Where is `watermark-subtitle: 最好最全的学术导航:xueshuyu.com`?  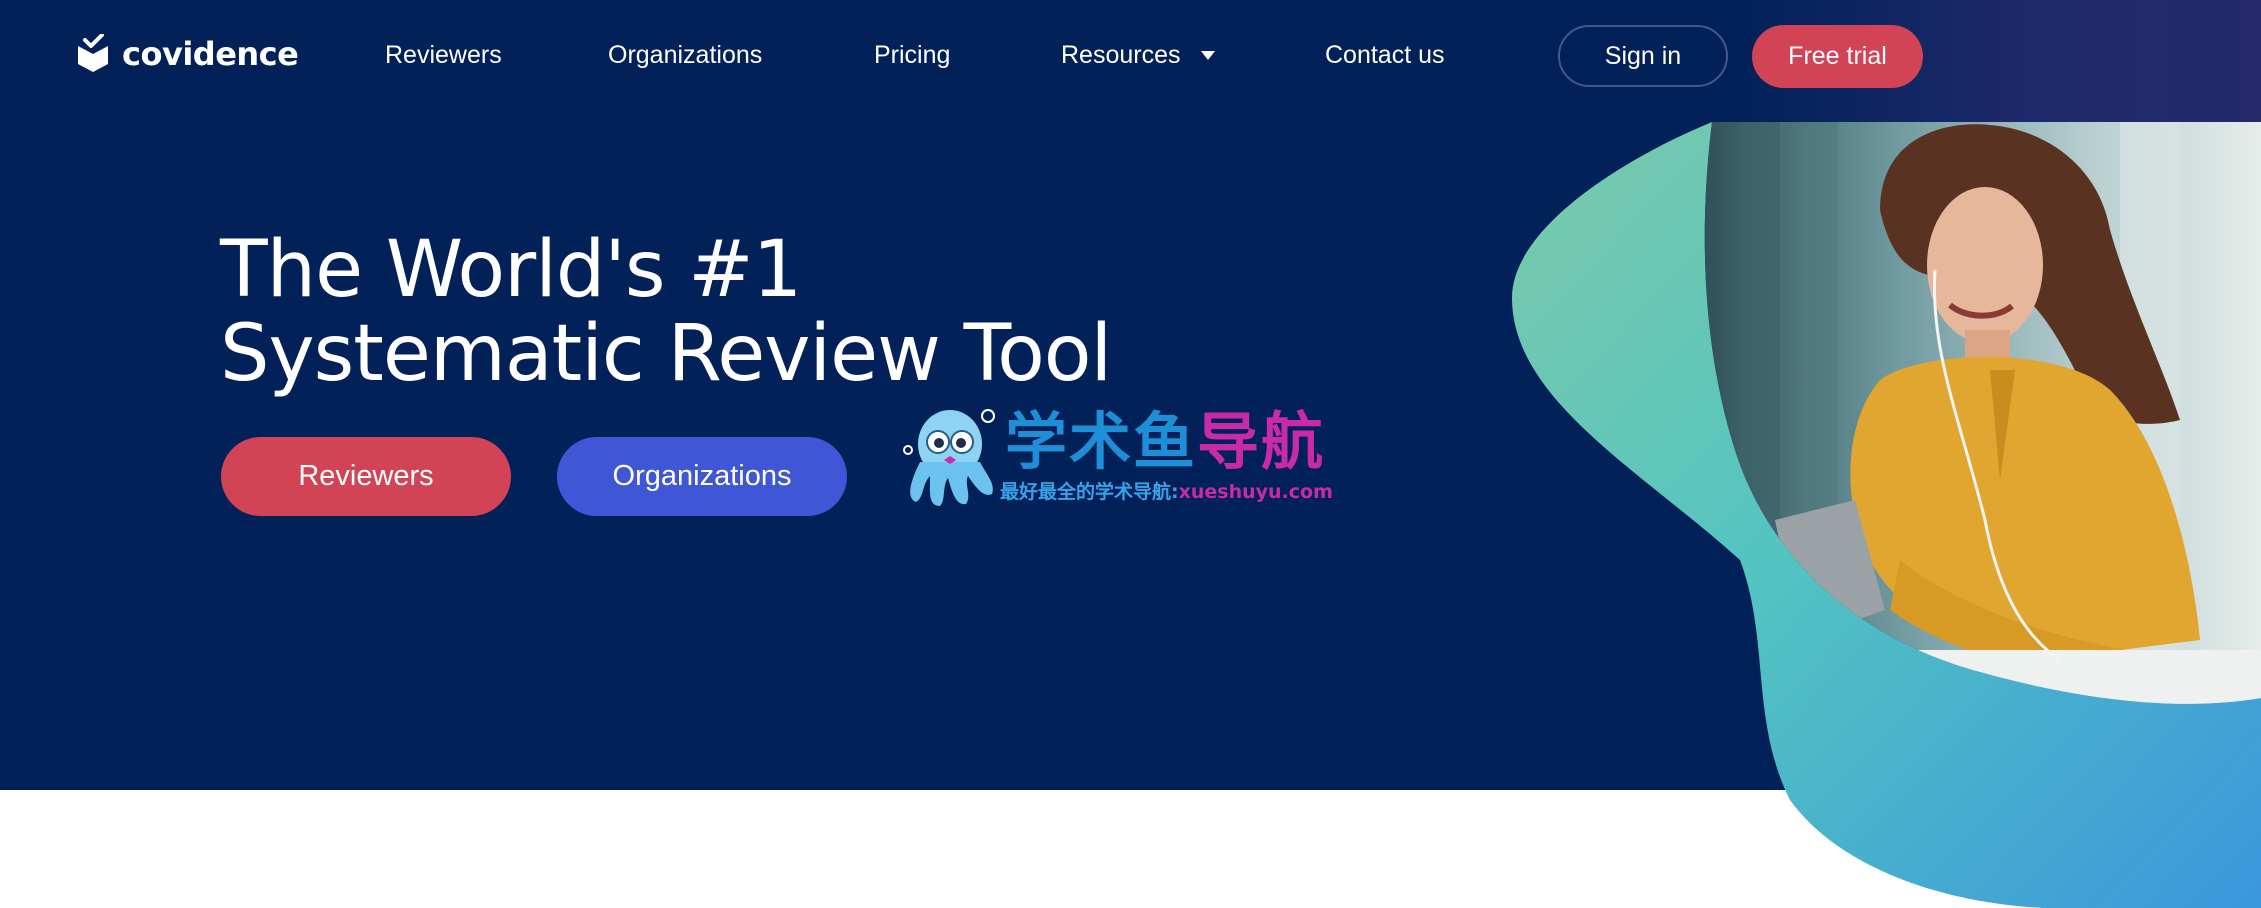 watermark-subtitle: 最好最全的学术导航:xueshuyu.com is located at coordinates (1166, 492).